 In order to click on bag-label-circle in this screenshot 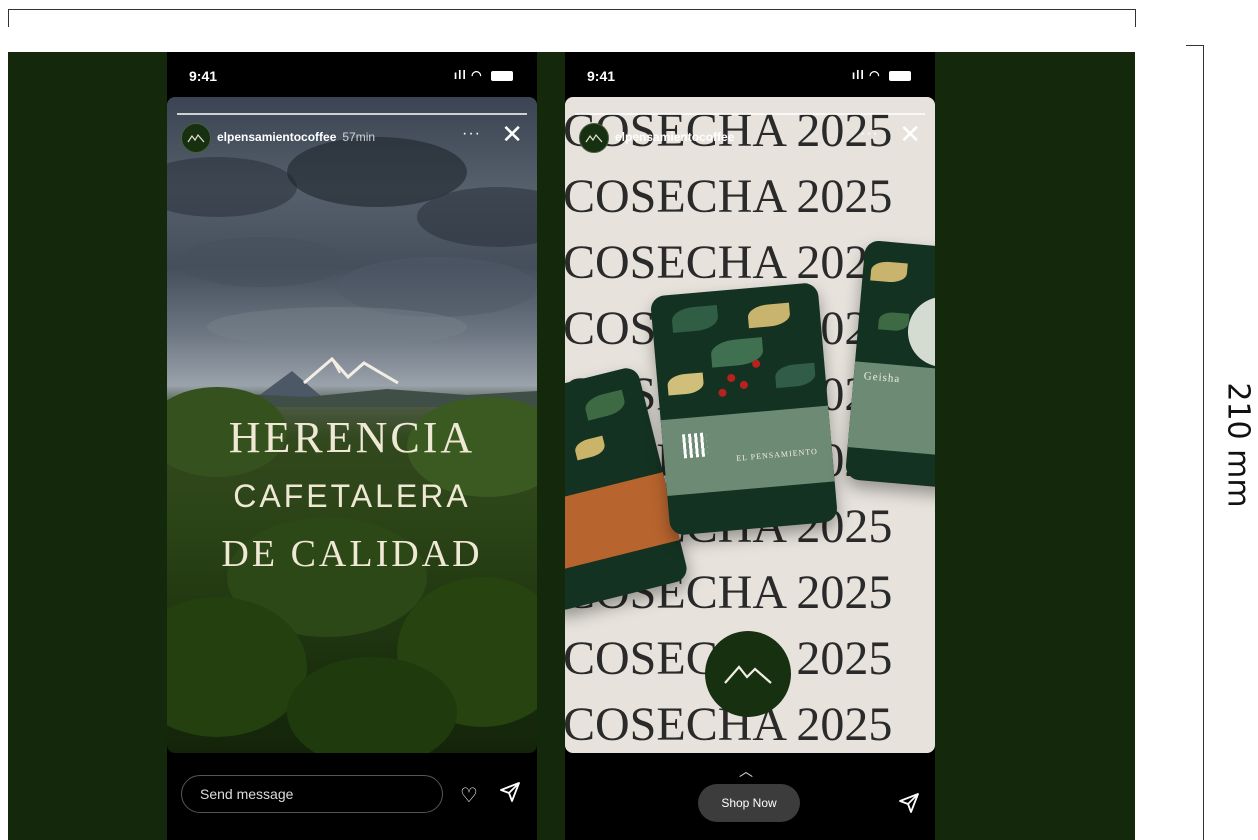, I will do `click(920, 331)`.